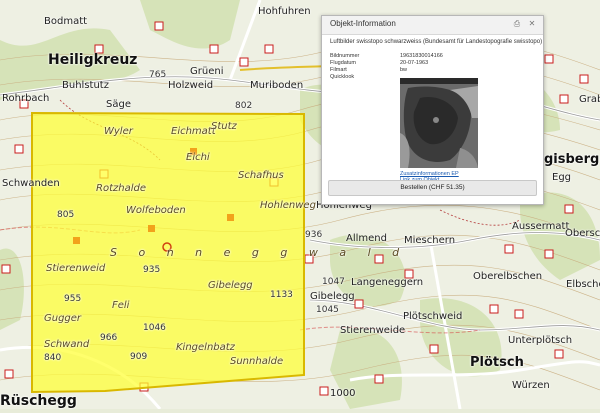  I want to click on value-filmart: bw, so click(404, 70).